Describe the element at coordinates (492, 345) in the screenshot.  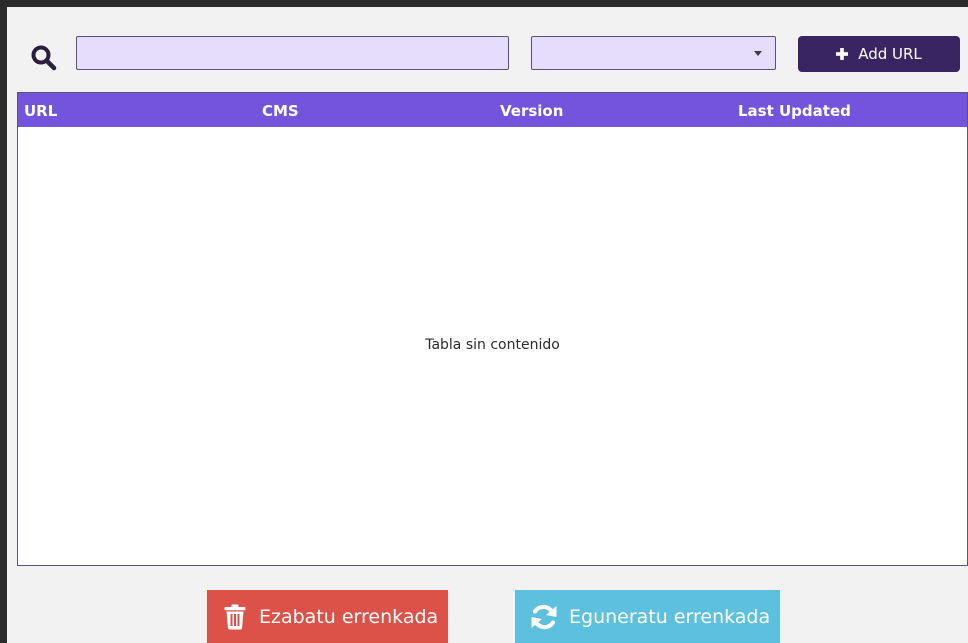
I see `table-empty-message: Tabla sin contenido` at that location.